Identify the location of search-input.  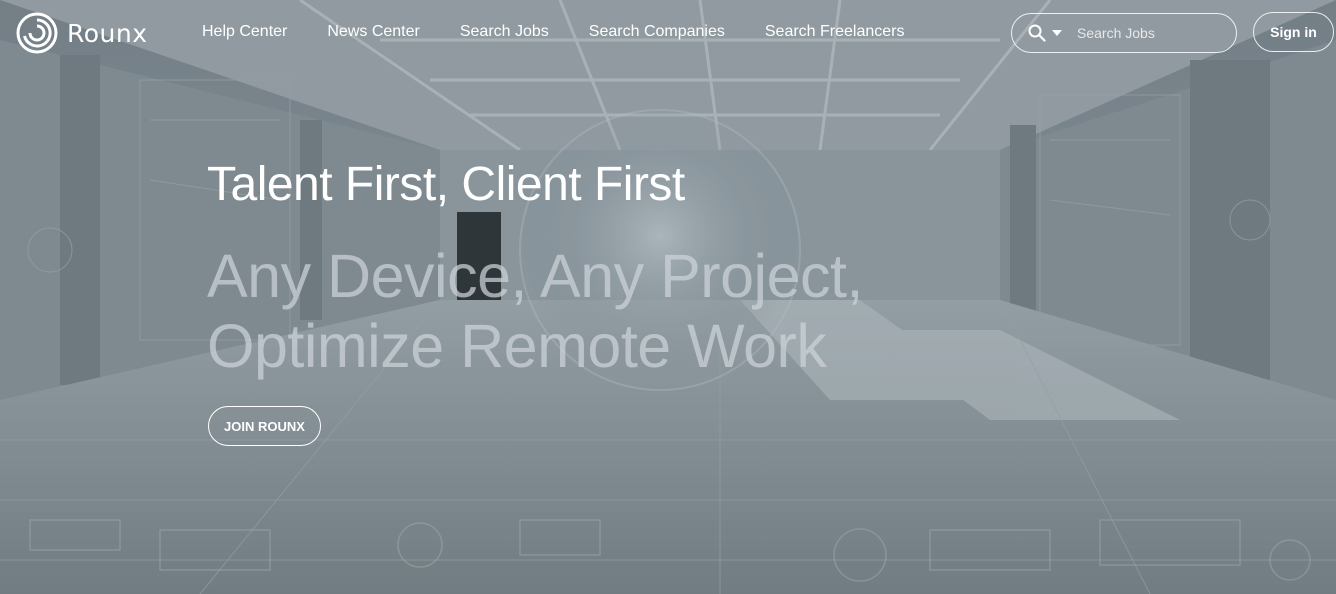
(1147, 33).